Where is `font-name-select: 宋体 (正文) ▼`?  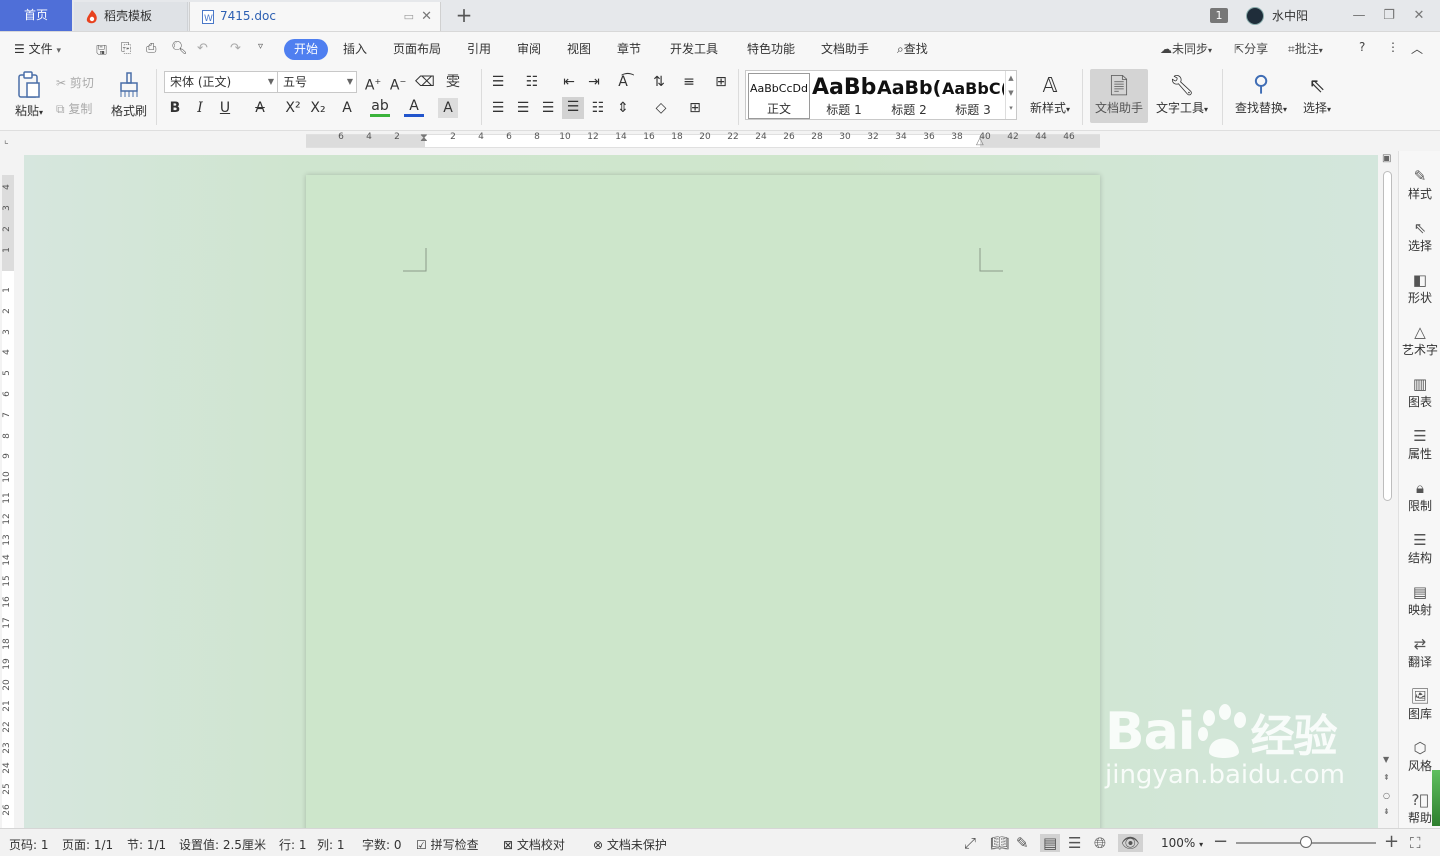 font-name-select: 宋体 (正文) ▼ is located at coordinates (221, 82).